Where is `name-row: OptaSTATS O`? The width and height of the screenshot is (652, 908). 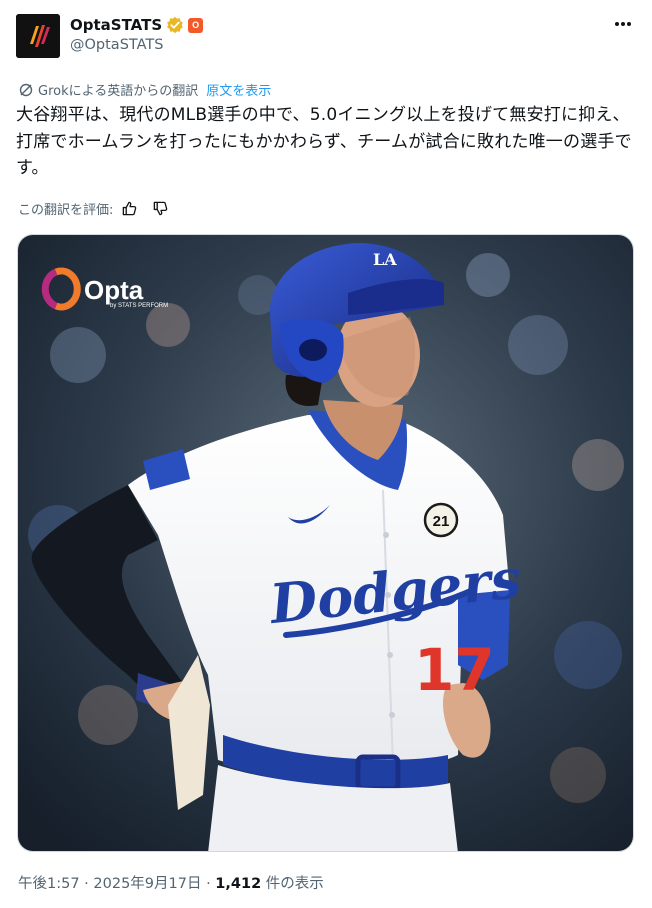
name-row: OptaSTATS O is located at coordinates (137, 25).